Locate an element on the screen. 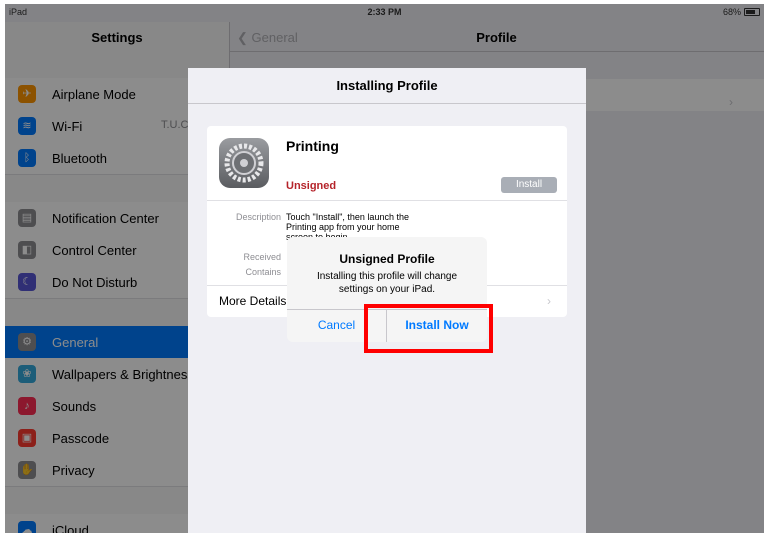 The image size is (768, 533). settings-gear-icon is located at coordinates (244, 163).